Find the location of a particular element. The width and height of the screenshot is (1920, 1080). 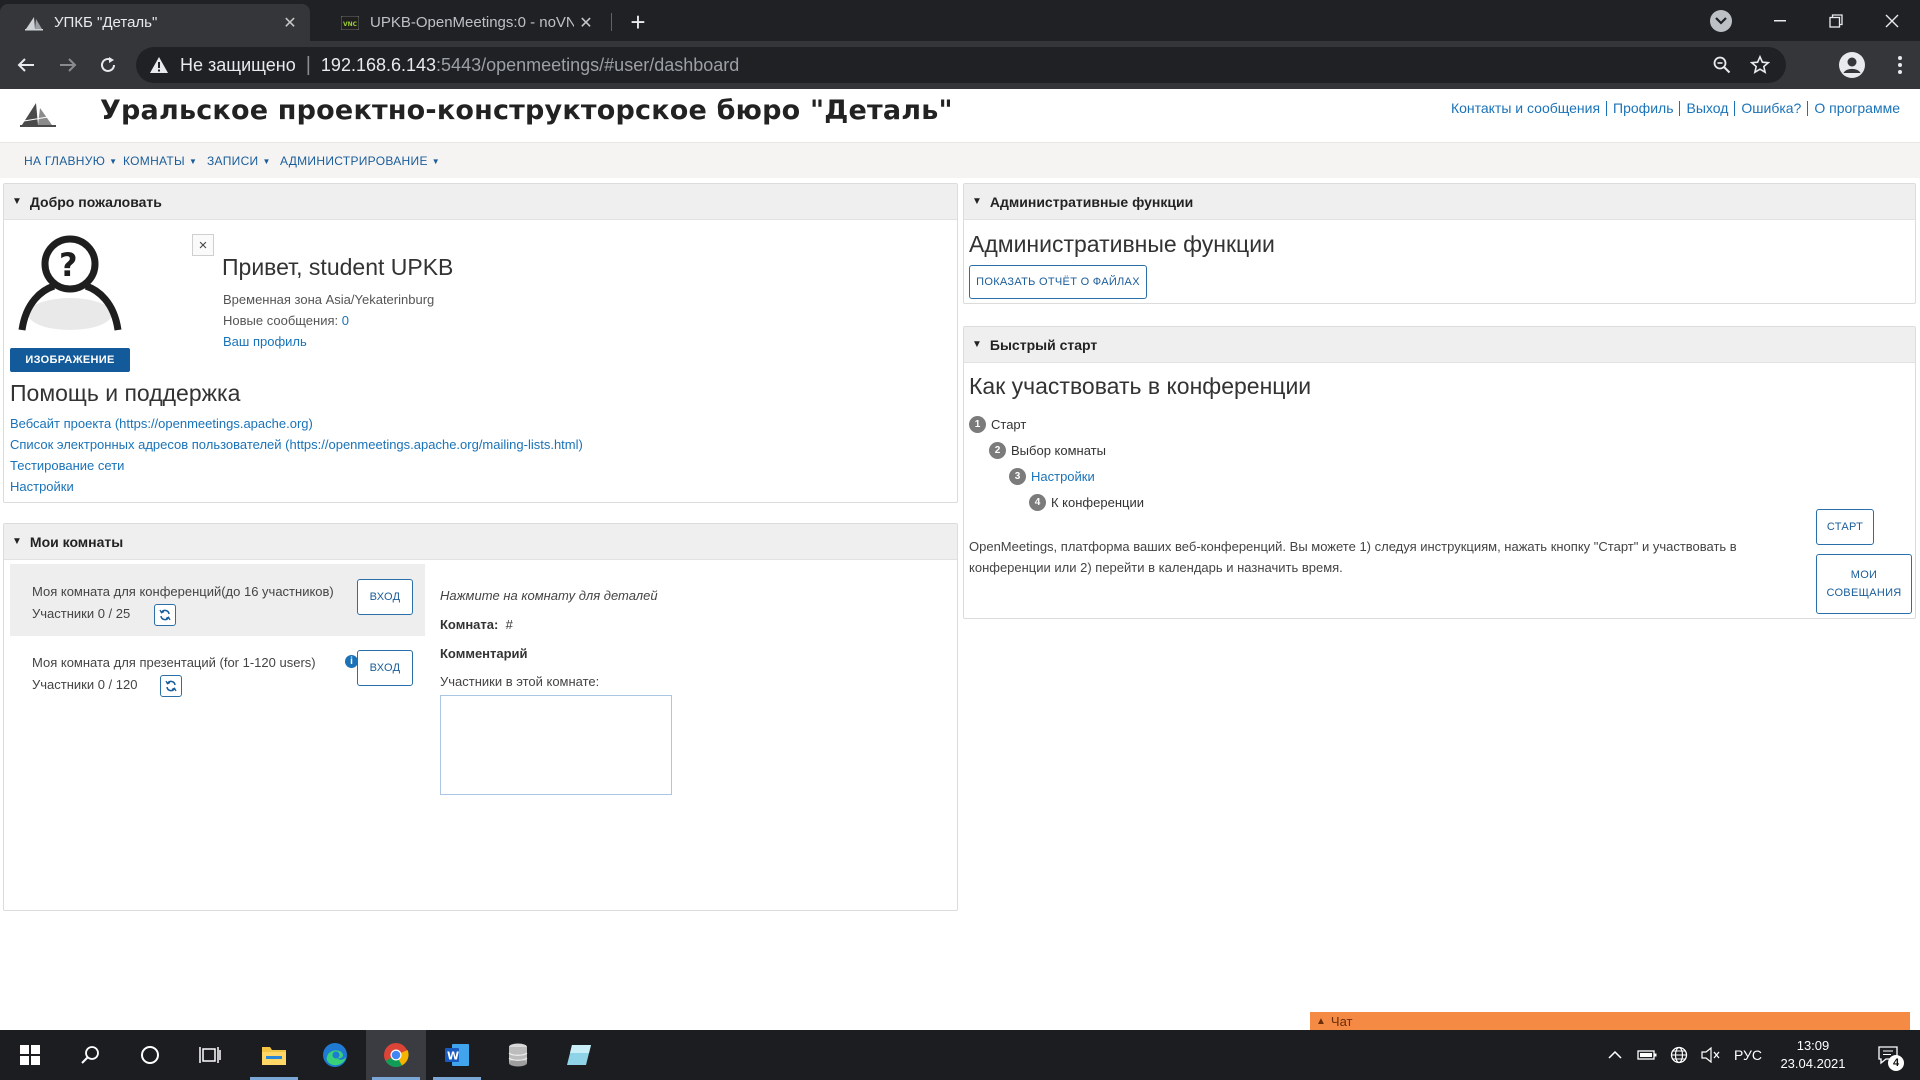

about-link: О программе is located at coordinates (1857, 108).